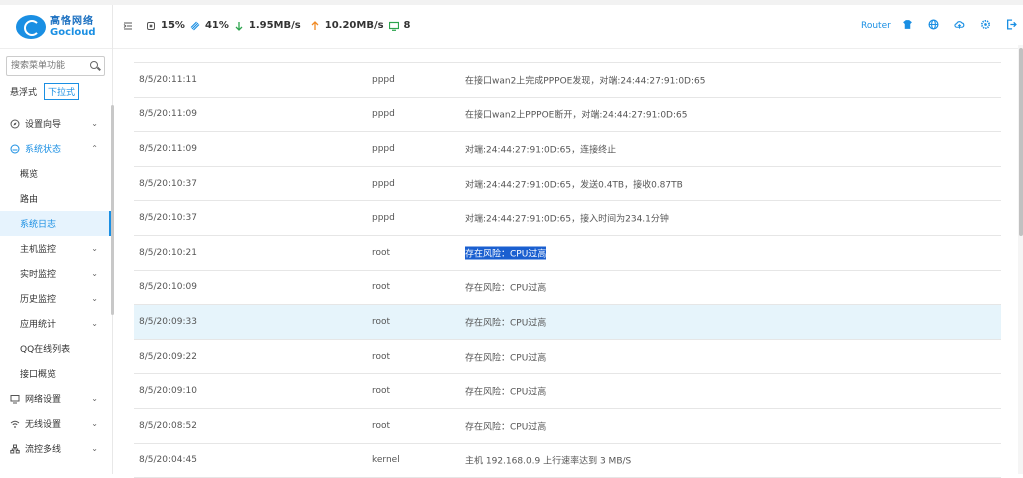  I want to click on sidebar-item-history-monitor: 历史监控 ⌄, so click(56, 298).